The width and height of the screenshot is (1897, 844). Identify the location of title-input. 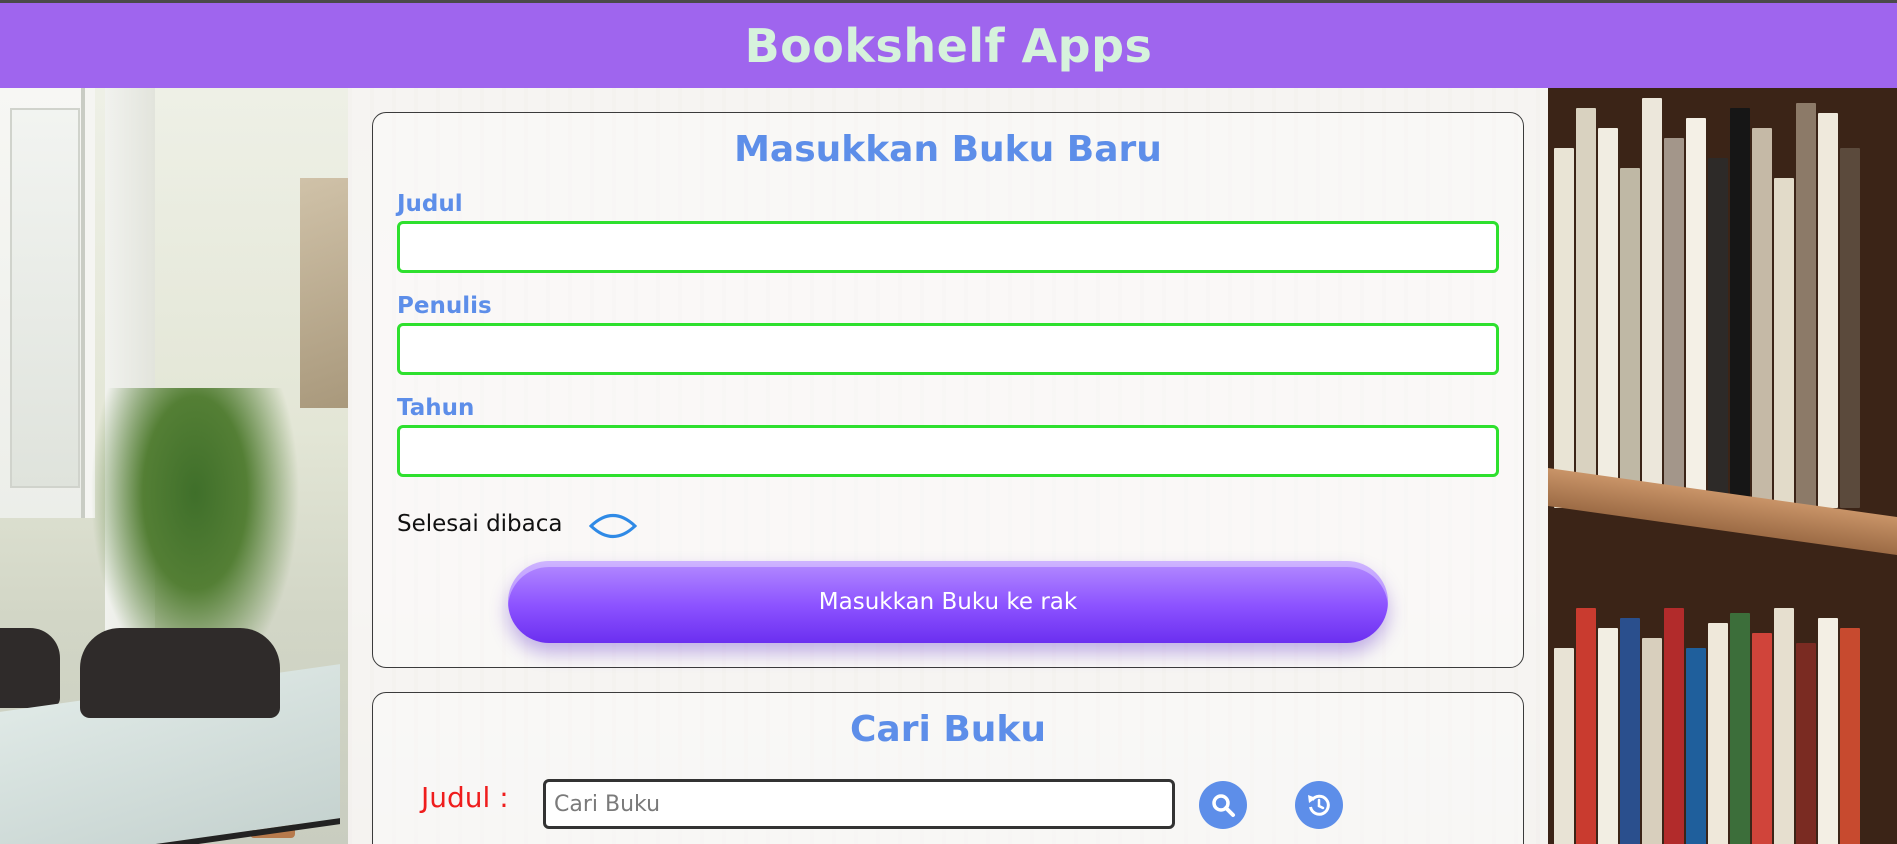
(948, 247).